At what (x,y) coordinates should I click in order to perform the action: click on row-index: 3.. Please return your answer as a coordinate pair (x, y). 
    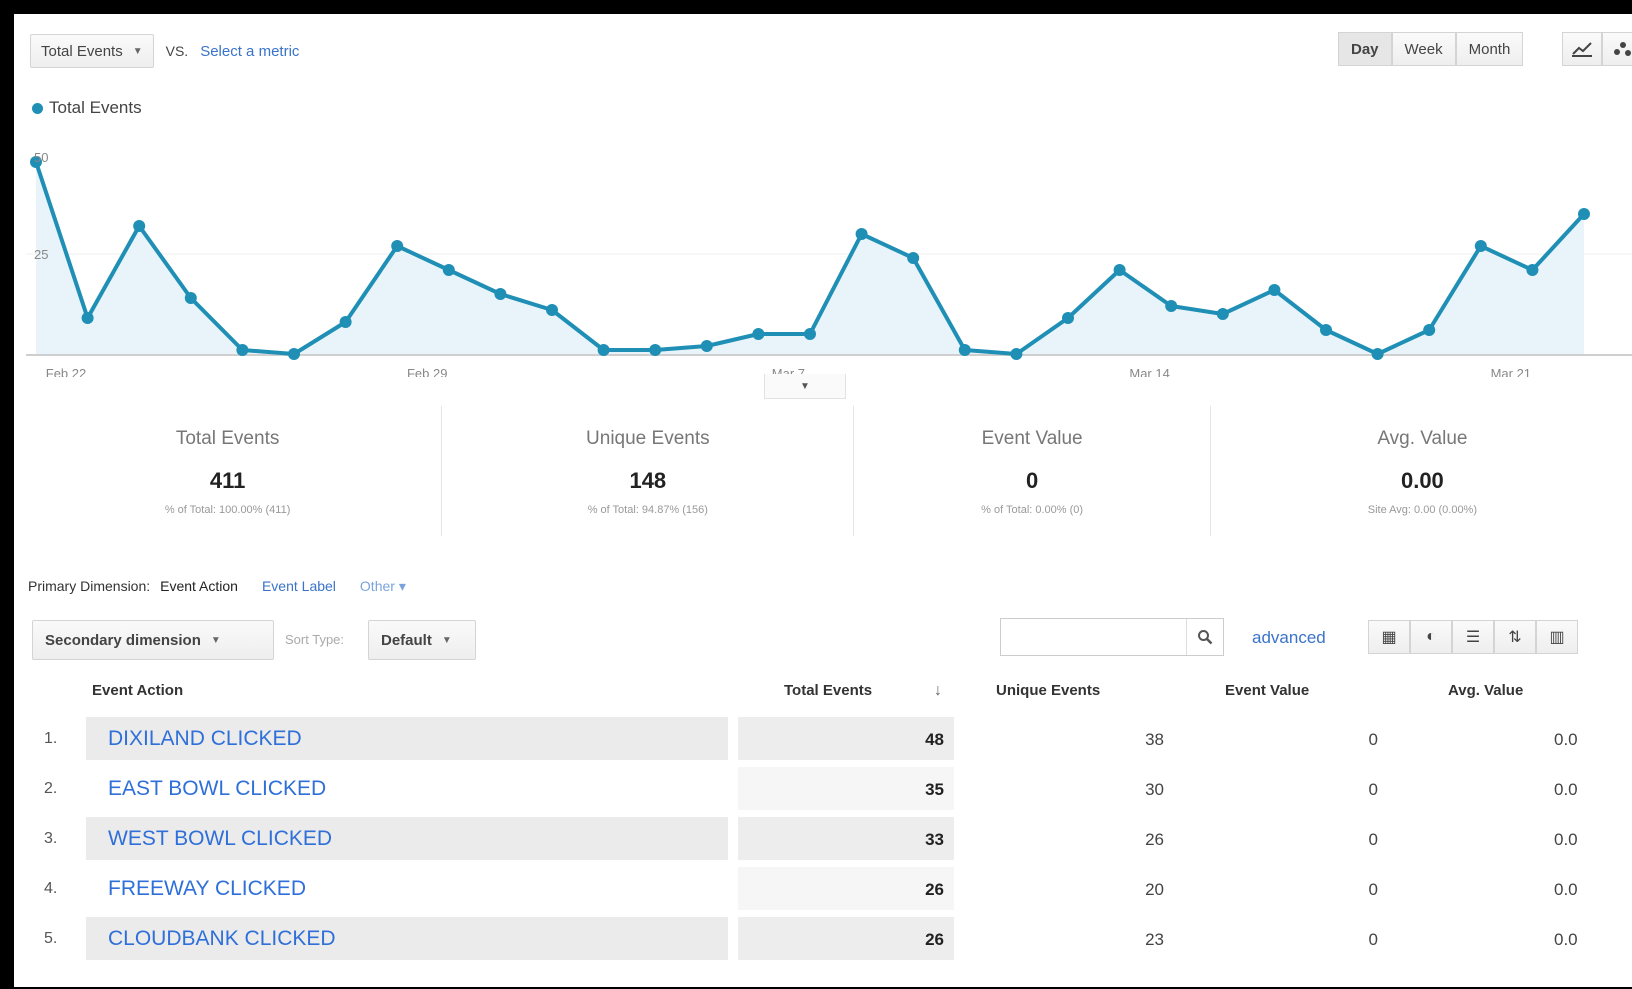
    Looking at the image, I should click on (51, 838).